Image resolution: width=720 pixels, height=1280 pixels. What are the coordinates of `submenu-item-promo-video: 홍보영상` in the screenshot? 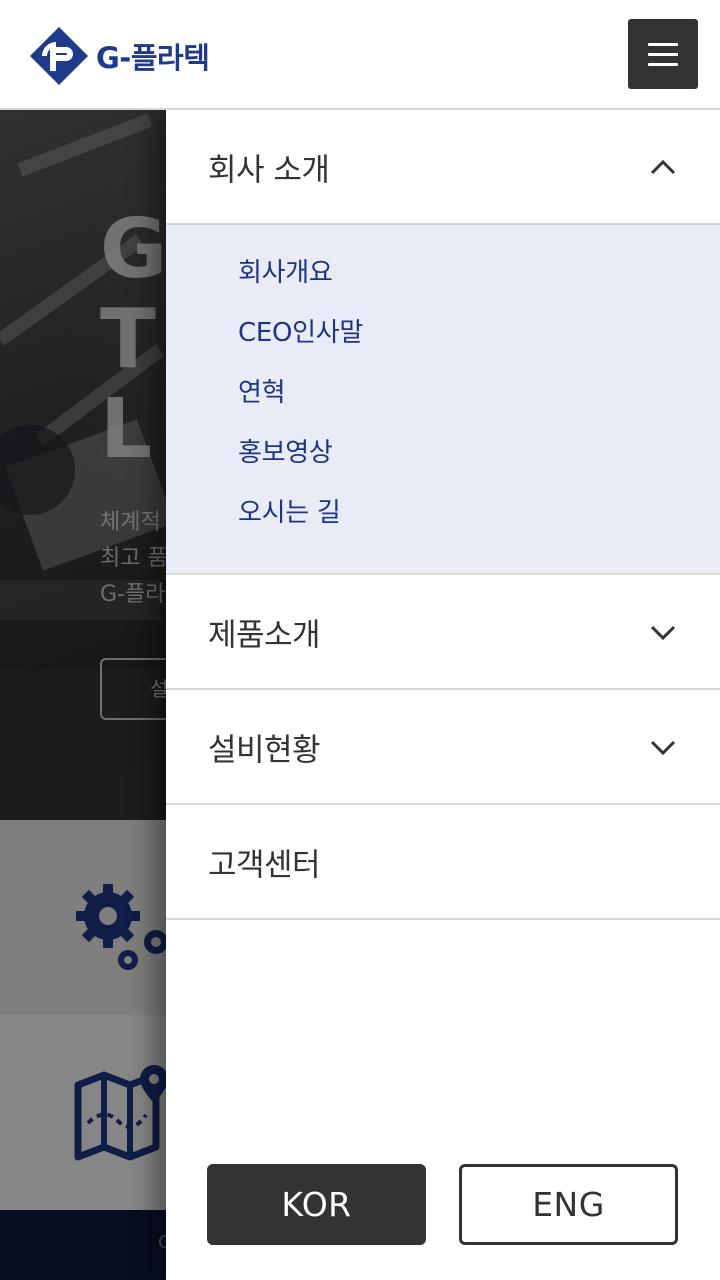 It's located at (443, 463).